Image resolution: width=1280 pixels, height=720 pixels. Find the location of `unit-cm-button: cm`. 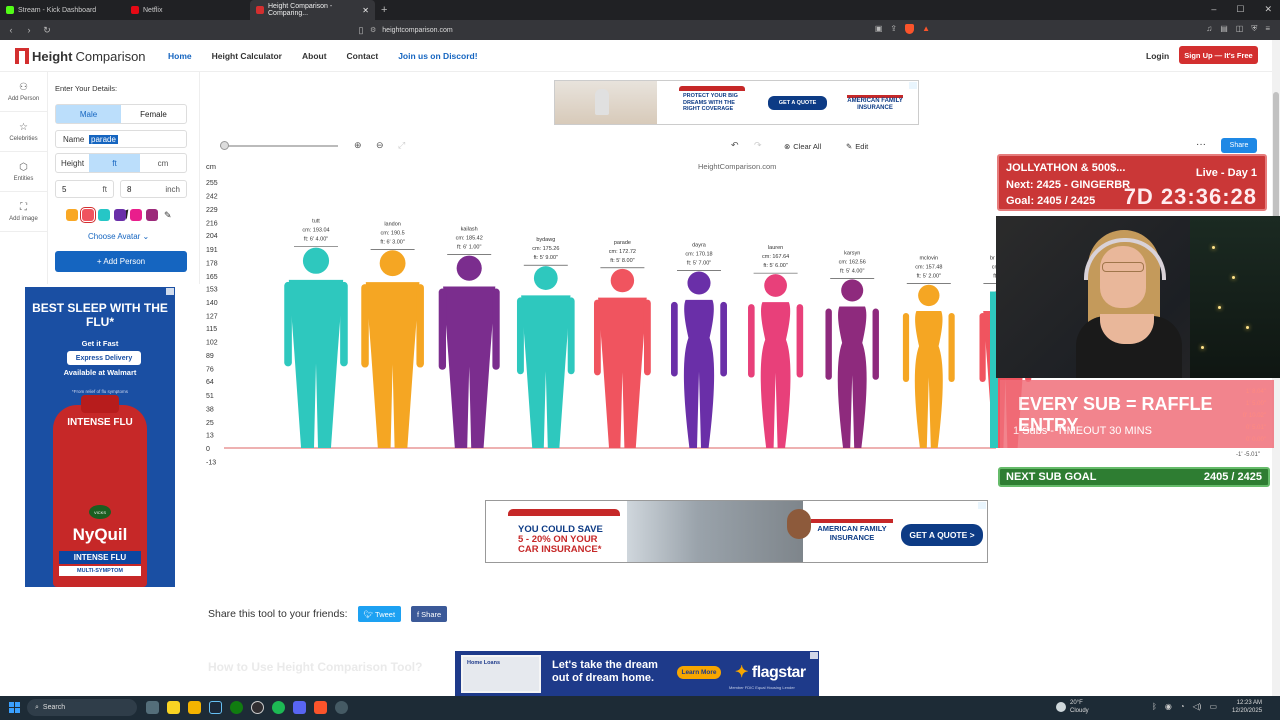

unit-cm-button: cm is located at coordinates (163, 163).